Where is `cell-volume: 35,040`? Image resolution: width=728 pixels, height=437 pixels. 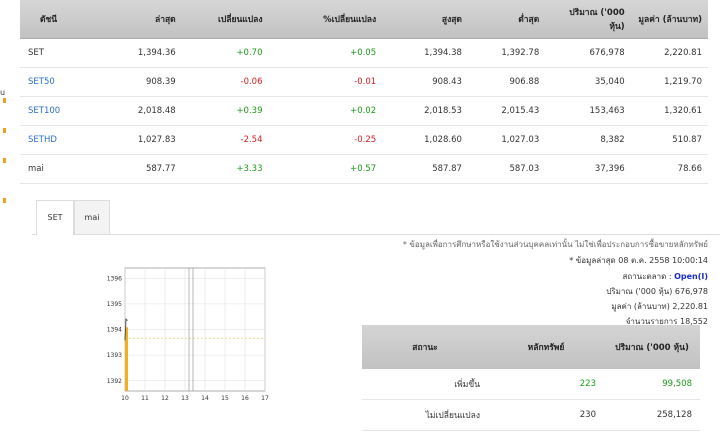 cell-volume: 35,040 is located at coordinates (588, 82).